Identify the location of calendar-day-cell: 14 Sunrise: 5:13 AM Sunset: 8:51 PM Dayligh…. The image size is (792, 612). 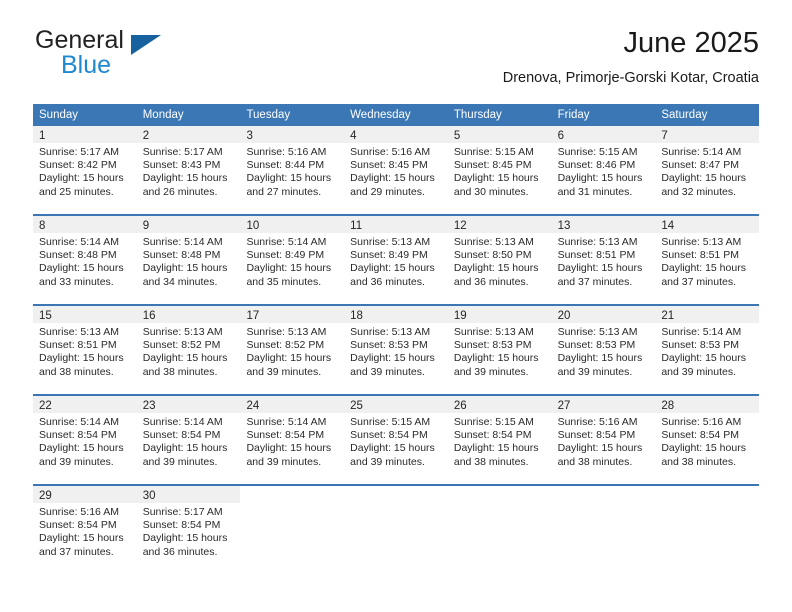
(707, 256).